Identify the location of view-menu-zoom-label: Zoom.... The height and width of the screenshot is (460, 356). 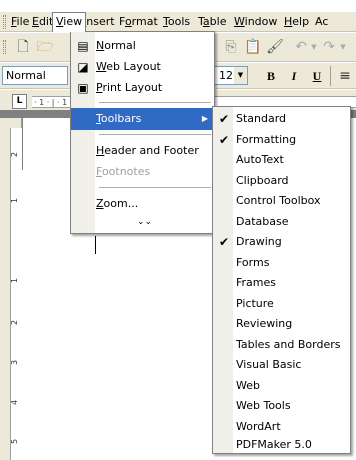
(117, 203).